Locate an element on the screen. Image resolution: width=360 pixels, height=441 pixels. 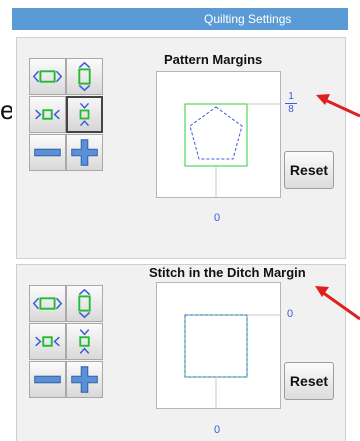
pattern-reset-button: Reset is located at coordinates (309, 170).